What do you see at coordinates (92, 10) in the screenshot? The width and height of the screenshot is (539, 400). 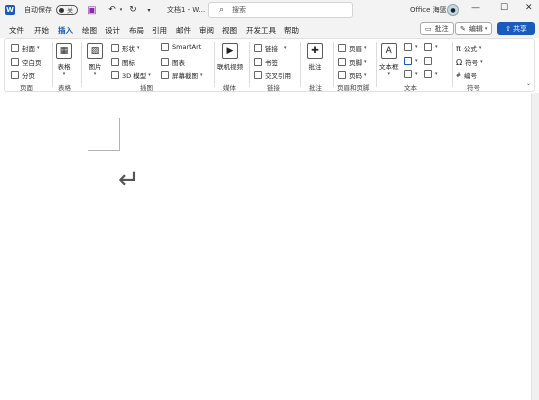 I see `save-icon: ▣` at bounding box center [92, 10].